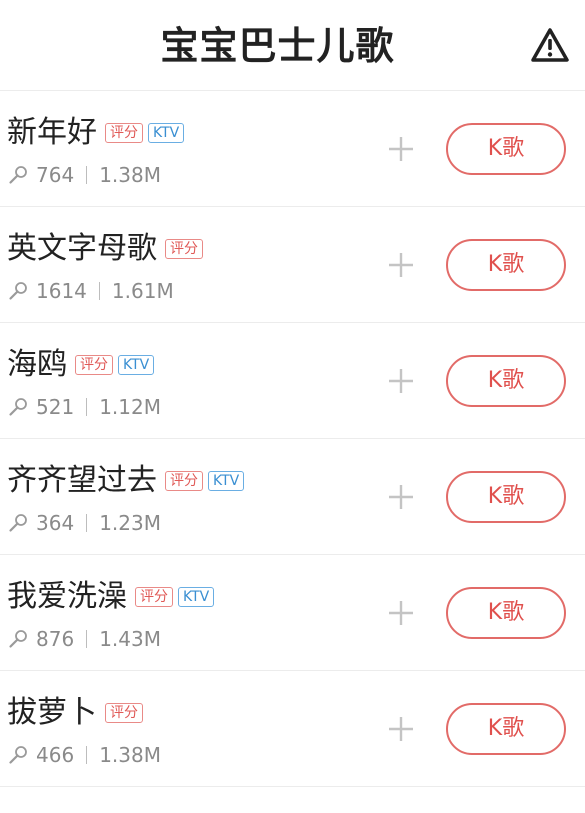 This screenshot has width=585, height=813. I want to click on play-count: 1614, so click(61, 291).